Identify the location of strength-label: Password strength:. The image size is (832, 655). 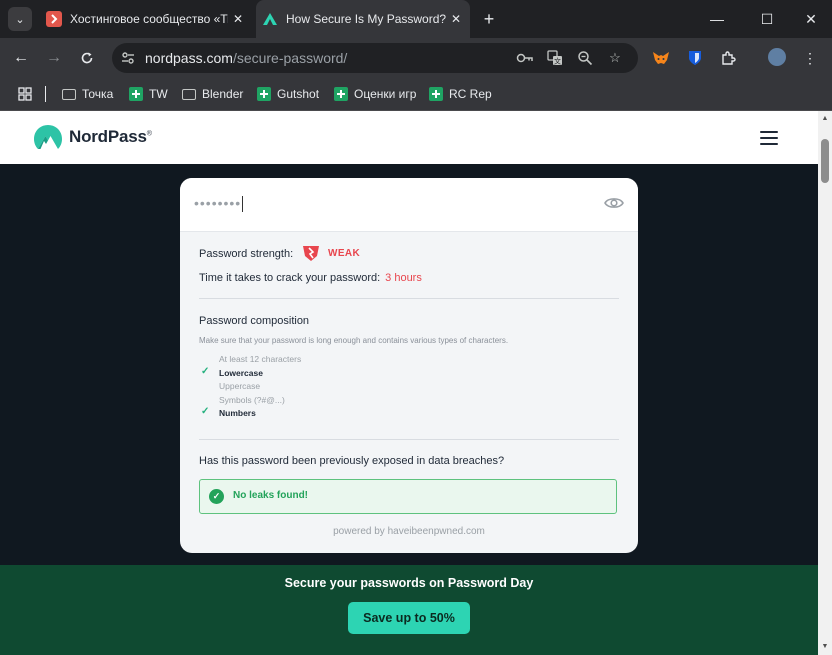
(246, 254).